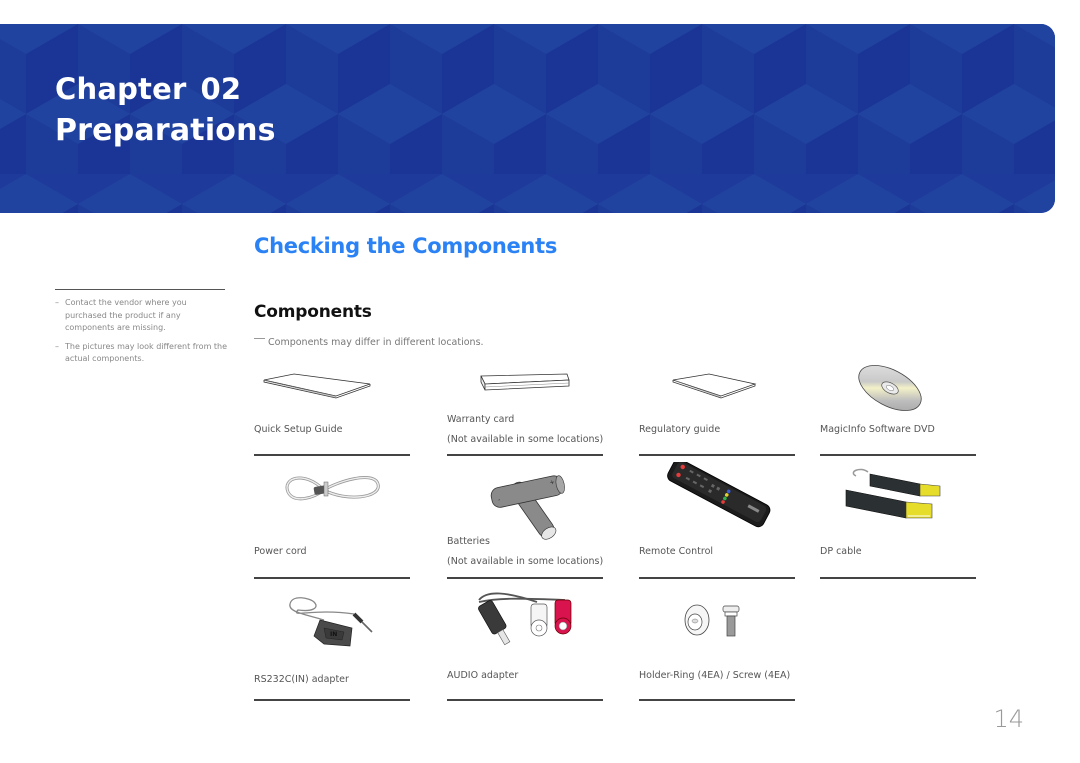 This screenshot has width=1080, height=763. What do you see at coordinates (719, 495) in the screenshot?
I see `remote-control-icon` at bounding box center [719, 495].